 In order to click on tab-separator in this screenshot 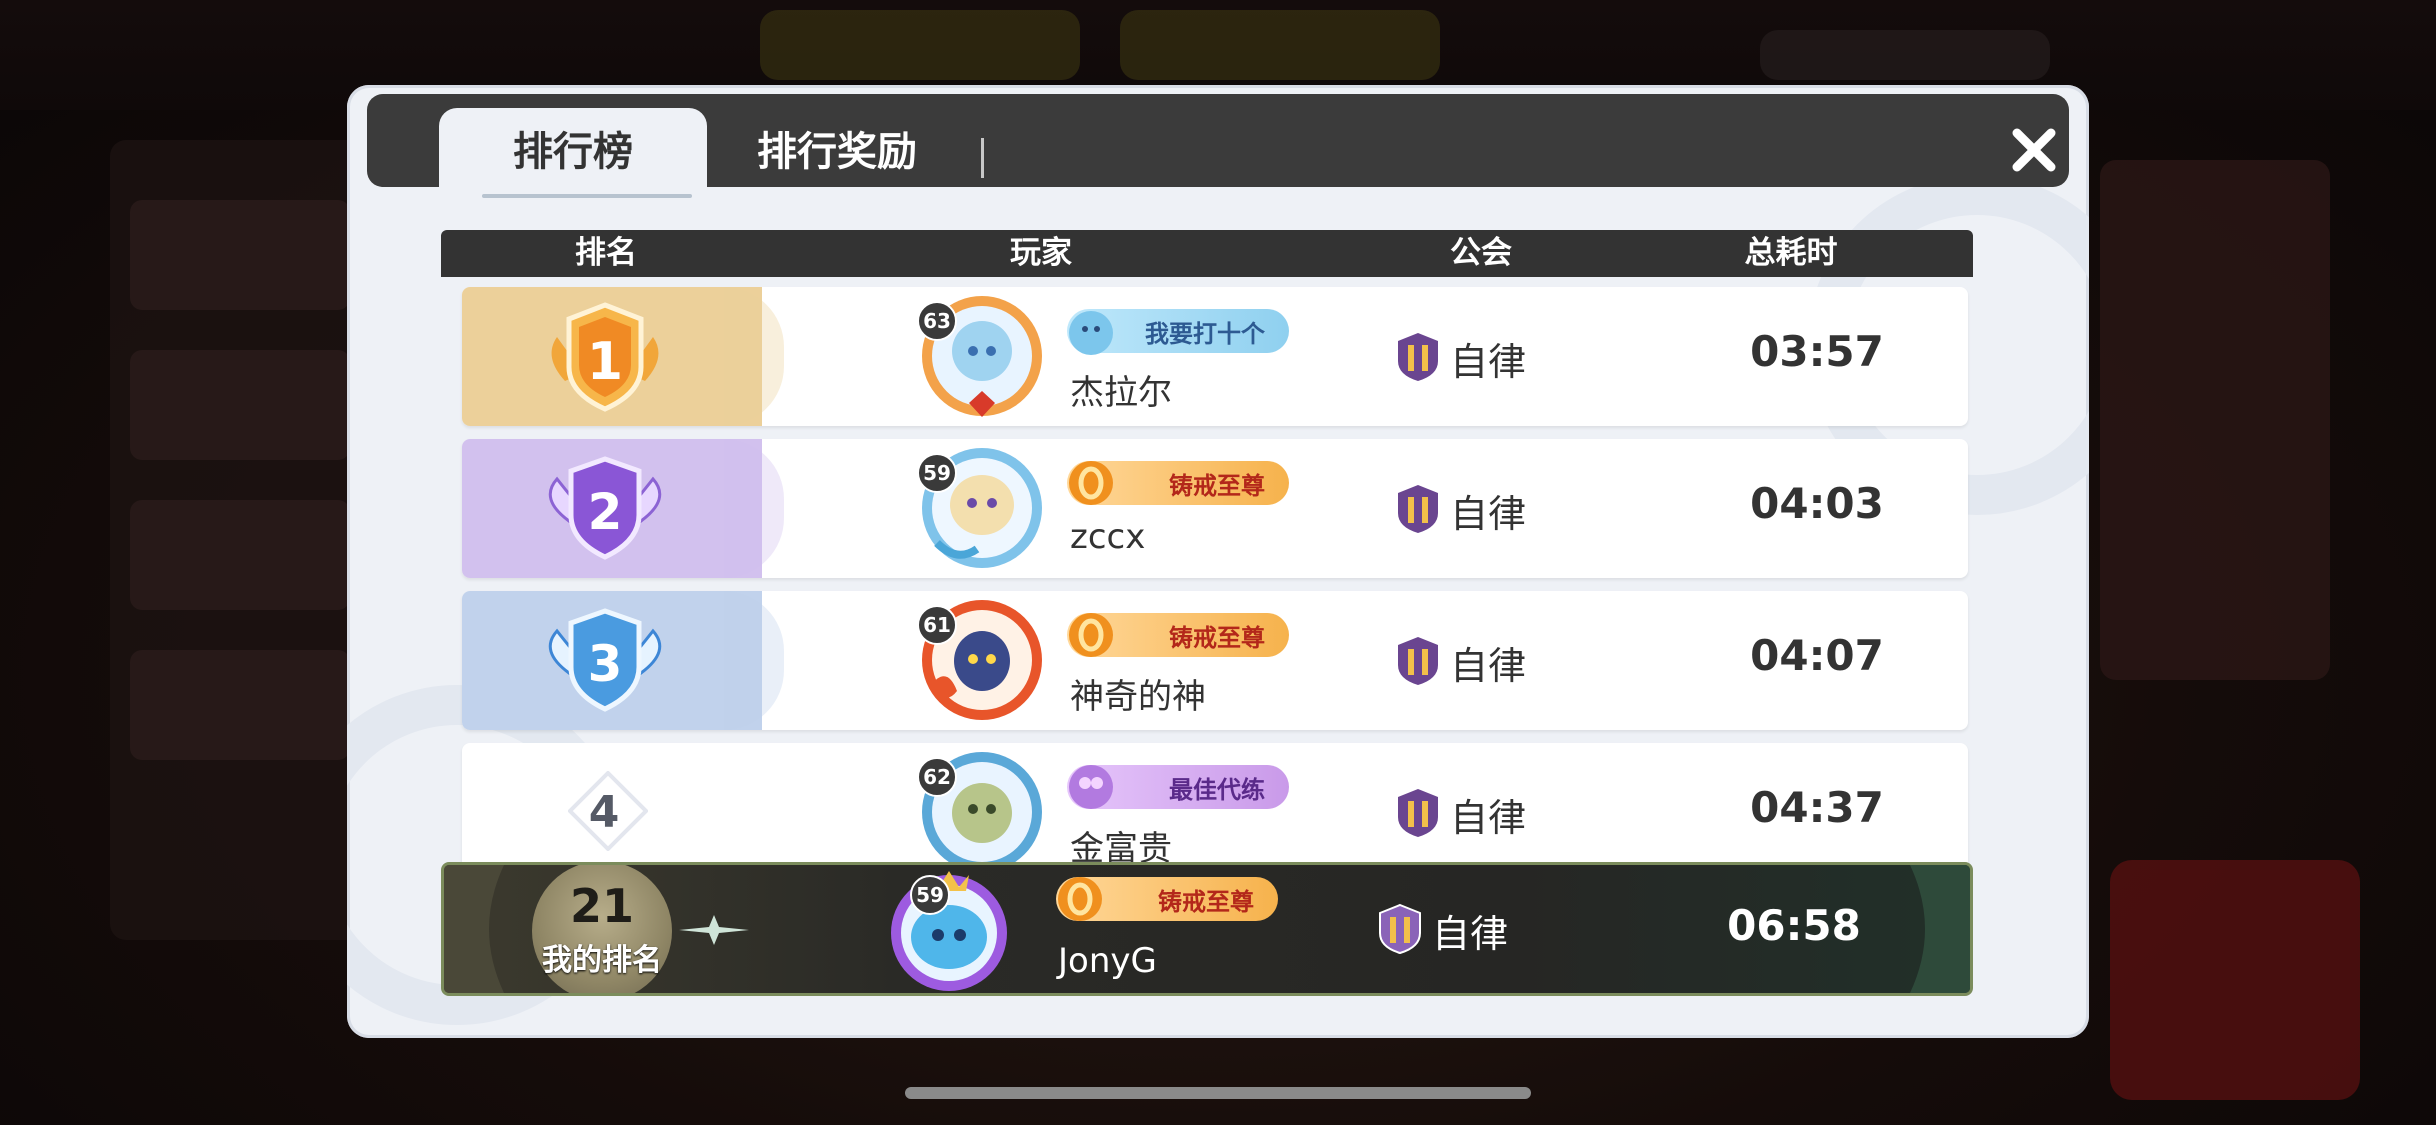, I will do `click(982, 158)`.